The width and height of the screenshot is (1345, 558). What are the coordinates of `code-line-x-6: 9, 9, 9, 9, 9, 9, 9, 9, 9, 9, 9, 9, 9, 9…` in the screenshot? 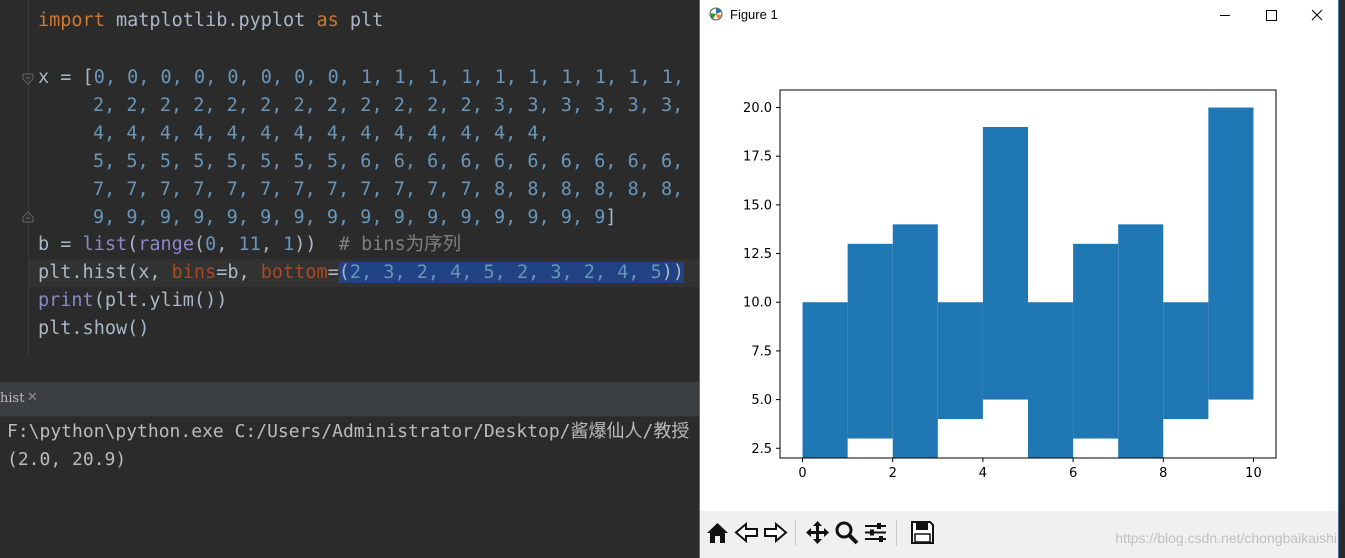 It's located at (355, 217).